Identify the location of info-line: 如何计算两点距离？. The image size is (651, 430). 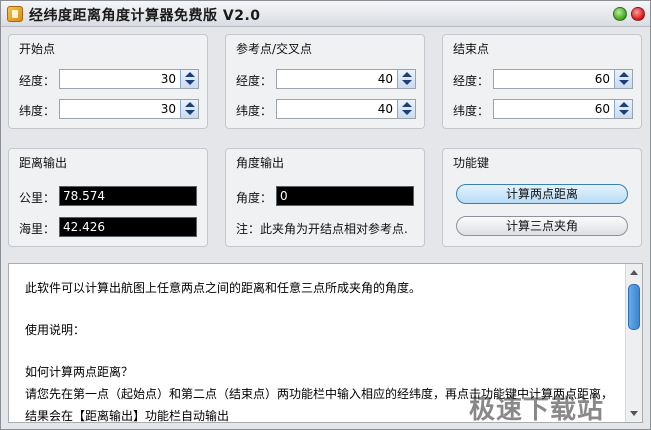
(79, 372).